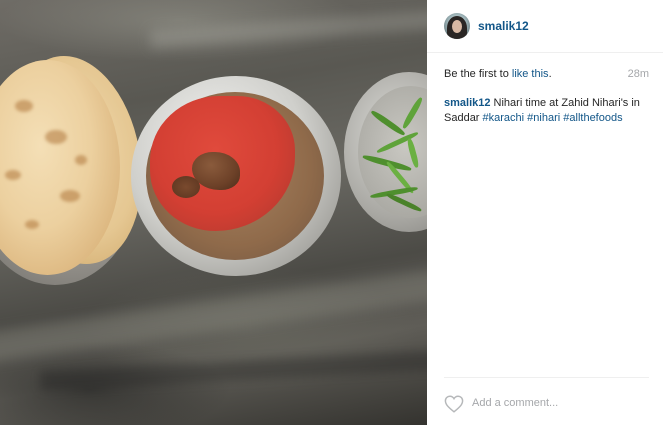  Describe the element at coordinates (550, 74) in the screenshot. I see `likes-suffix: .` at that location.